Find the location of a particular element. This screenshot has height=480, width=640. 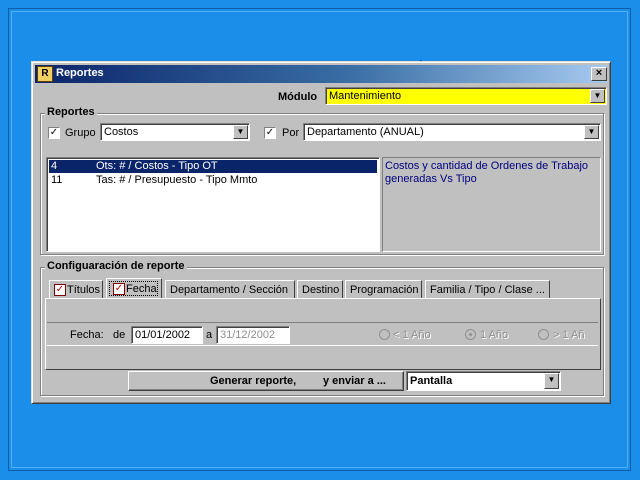

tab-departamento: Departamento / Sección is located at coordinates (230, 289).